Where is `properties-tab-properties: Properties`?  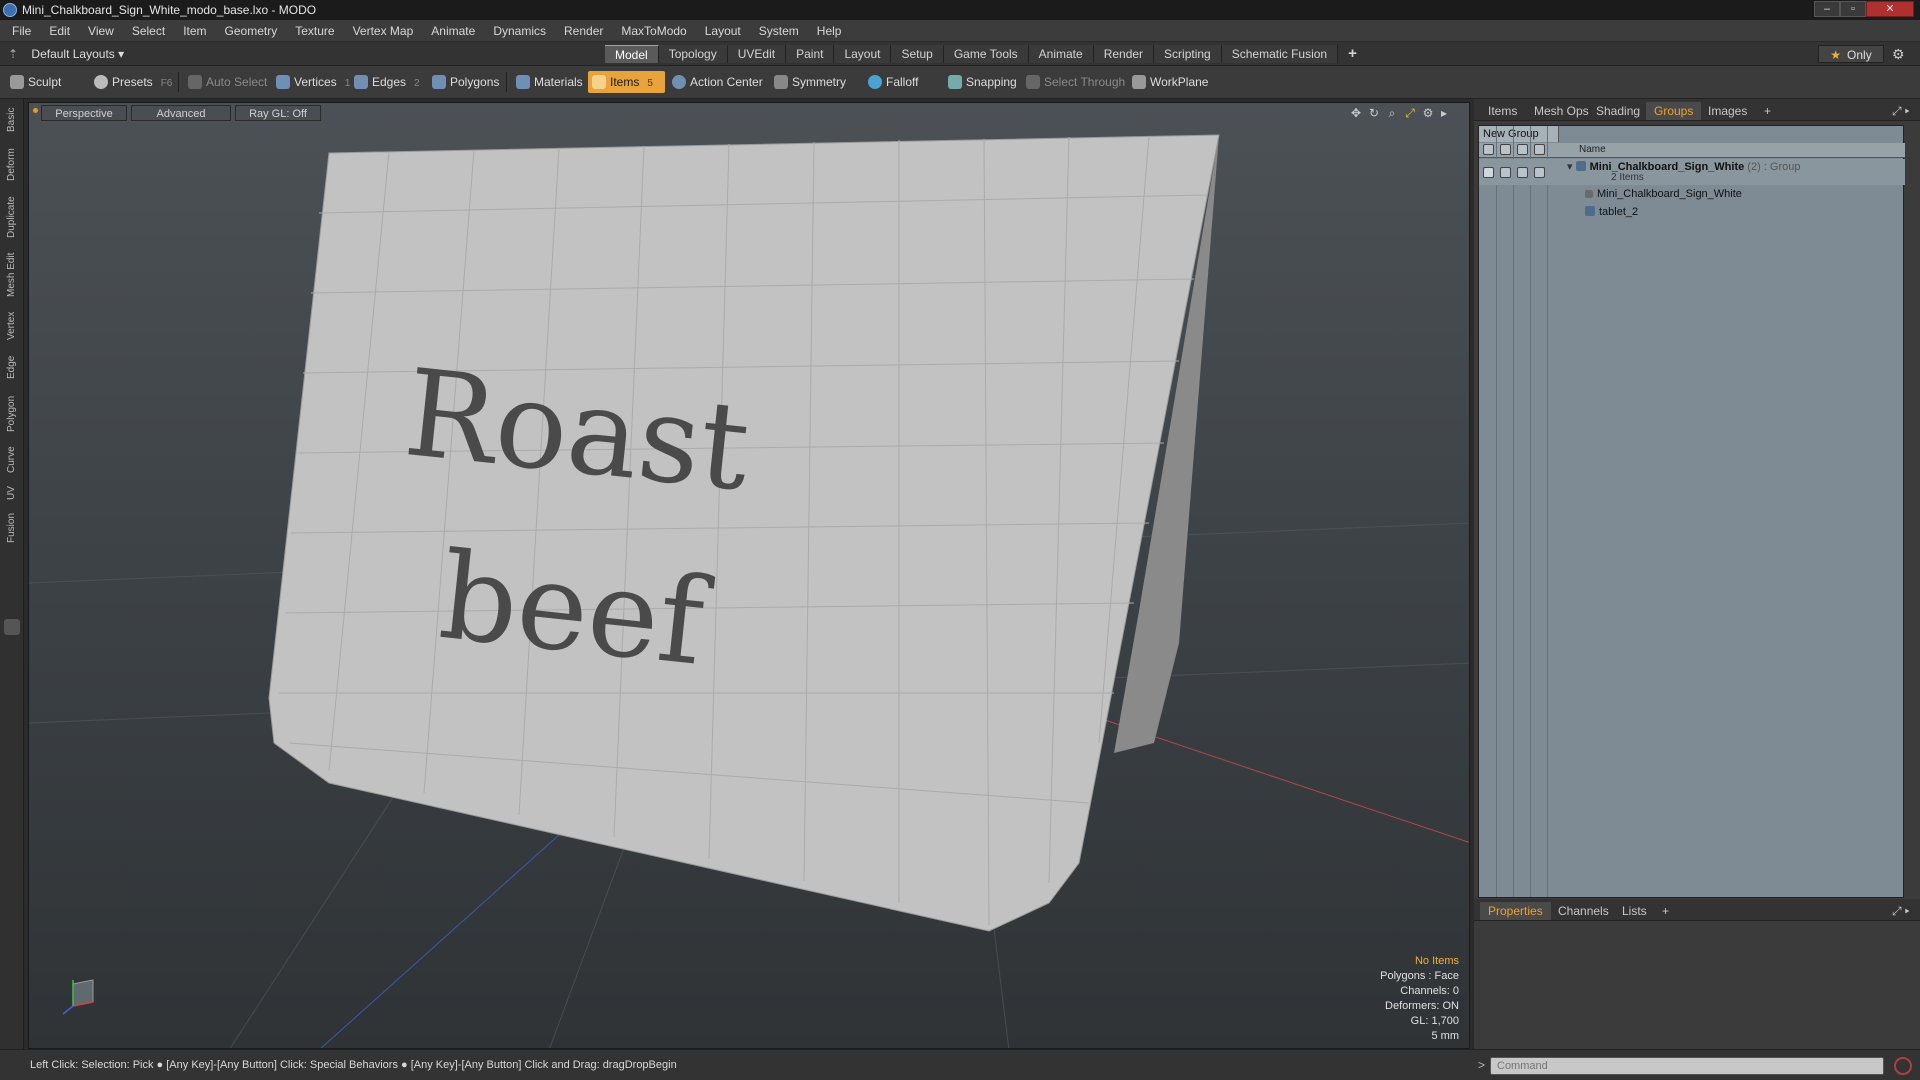 properties-tab-properties: Properties is located at coordinates (1515, 911).